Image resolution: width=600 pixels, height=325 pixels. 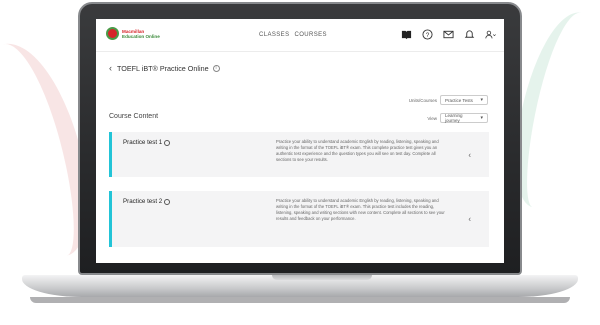 I want to click on card-title: Practice test 1, so click(x=143, y=142).